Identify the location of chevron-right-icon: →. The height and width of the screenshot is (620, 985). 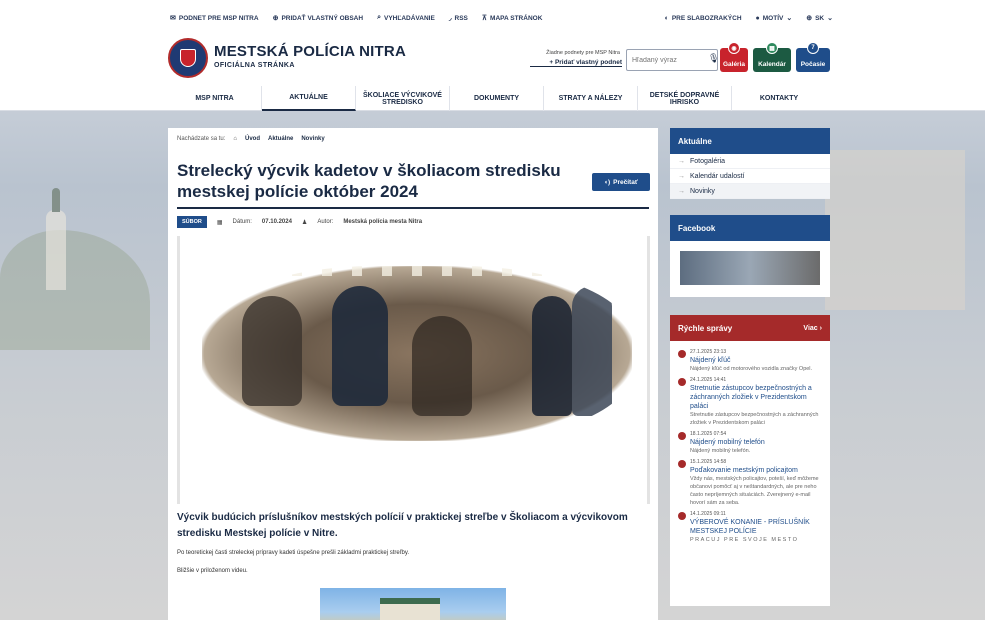
(681, 176).